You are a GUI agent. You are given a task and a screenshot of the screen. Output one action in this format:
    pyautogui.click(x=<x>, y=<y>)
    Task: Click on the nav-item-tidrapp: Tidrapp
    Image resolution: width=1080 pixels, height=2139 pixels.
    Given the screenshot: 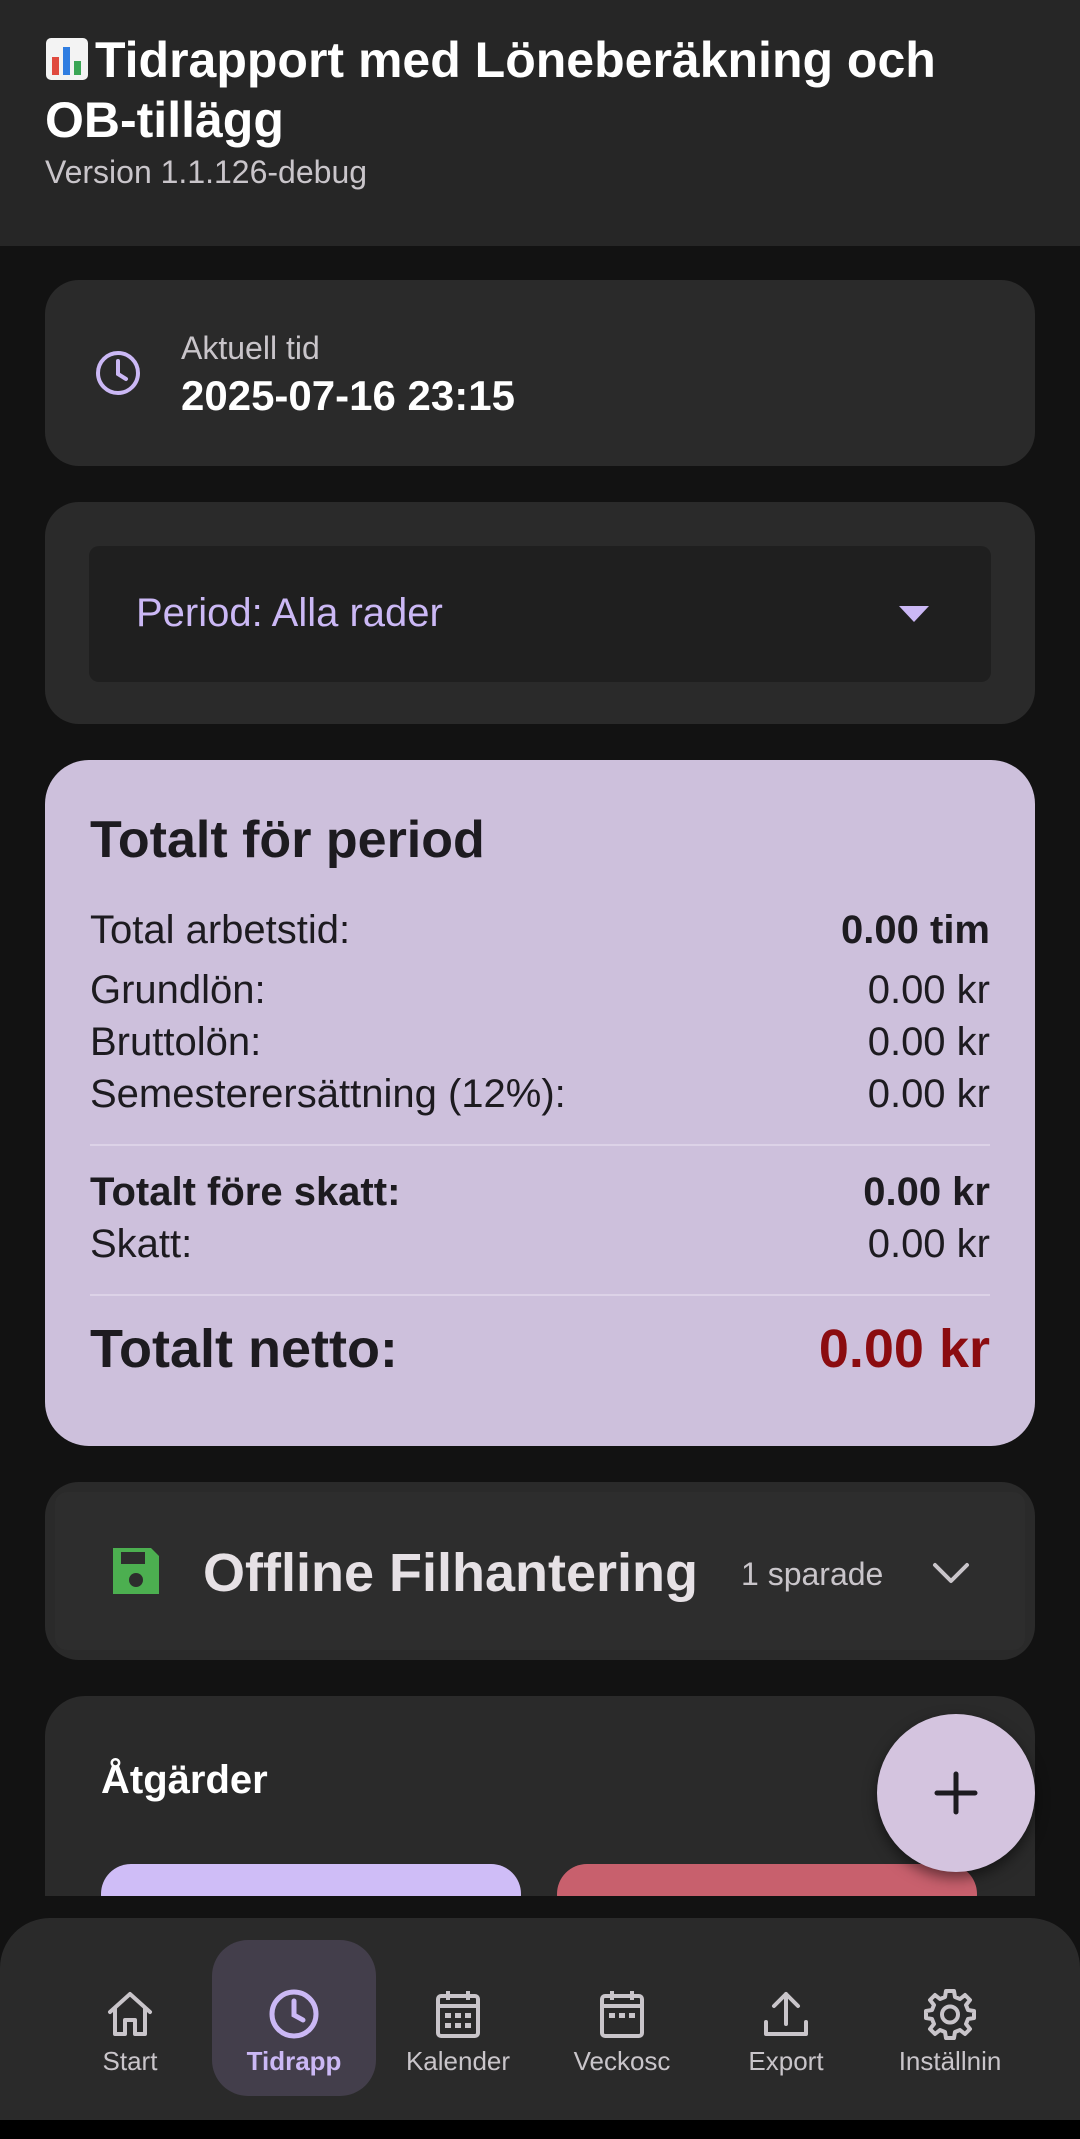 What is the action you would take?
    pyautogui.click(x=294, y=2018)
    